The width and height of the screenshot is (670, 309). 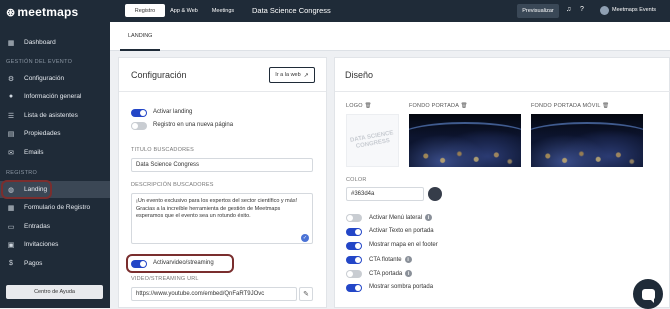 I want to click on edit-icon: ✎, so click(x=306, y=294).